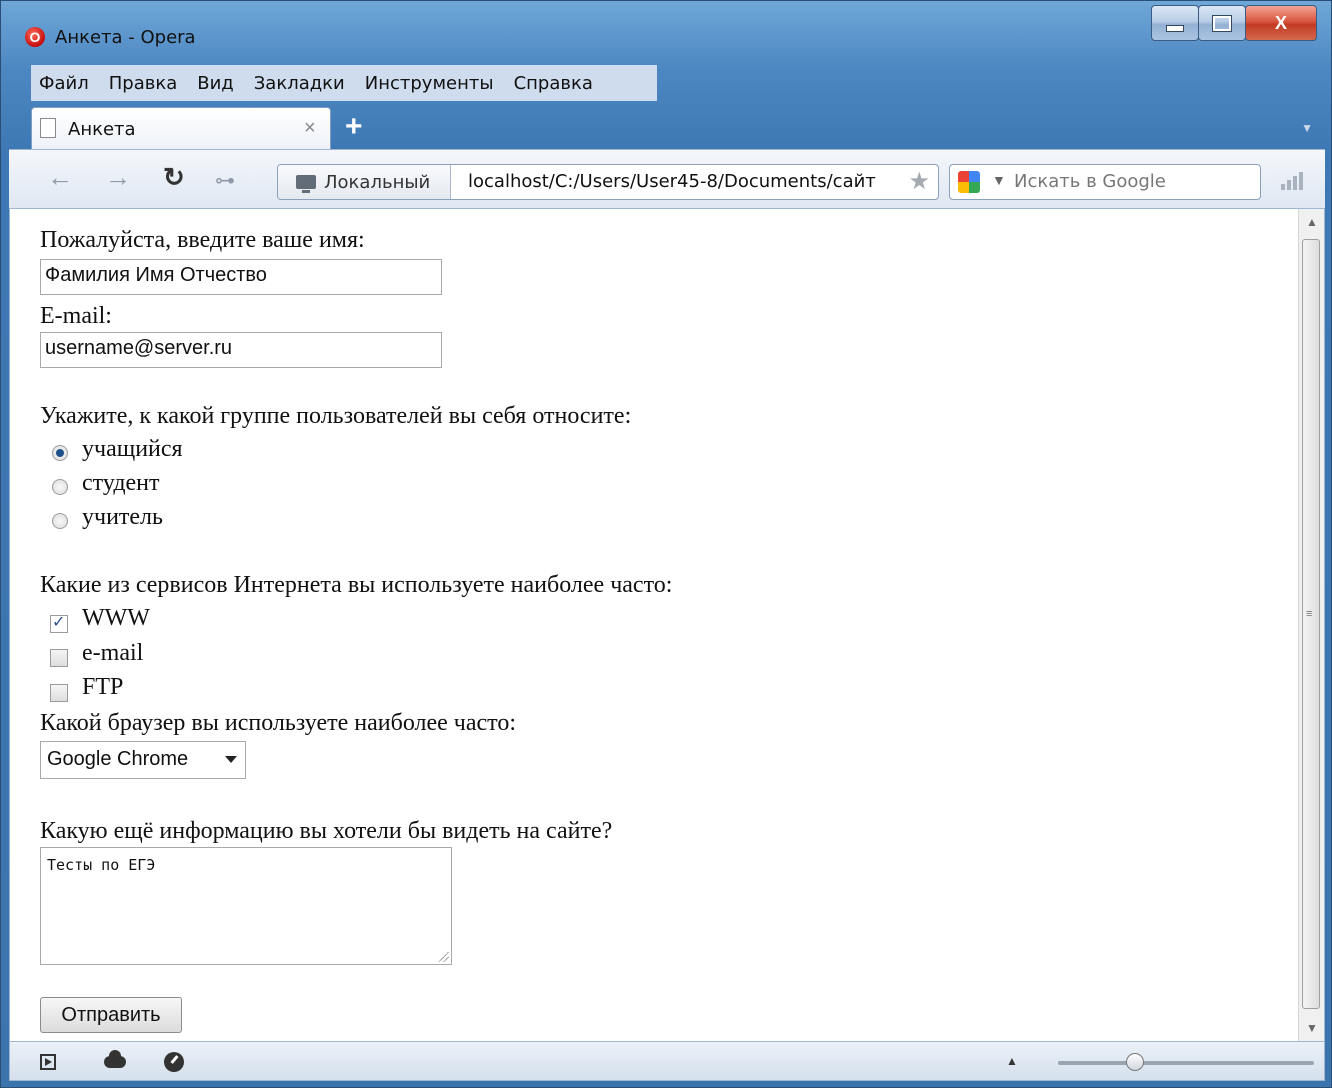 The width and height of the screenshot is (1332, 1088). What do you see at coordinates (999, 180) in the screenshot?
I see `search-engine-dropdown-icon: ▼` at bounding box center [999, 180].